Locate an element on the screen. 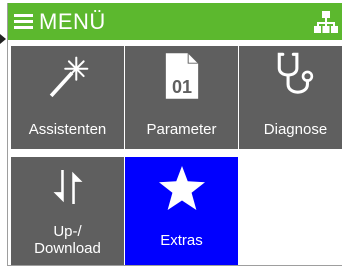 The height and width of the screenshot is (266, 342). hamburger-icon is located at coordinates (23, 21).